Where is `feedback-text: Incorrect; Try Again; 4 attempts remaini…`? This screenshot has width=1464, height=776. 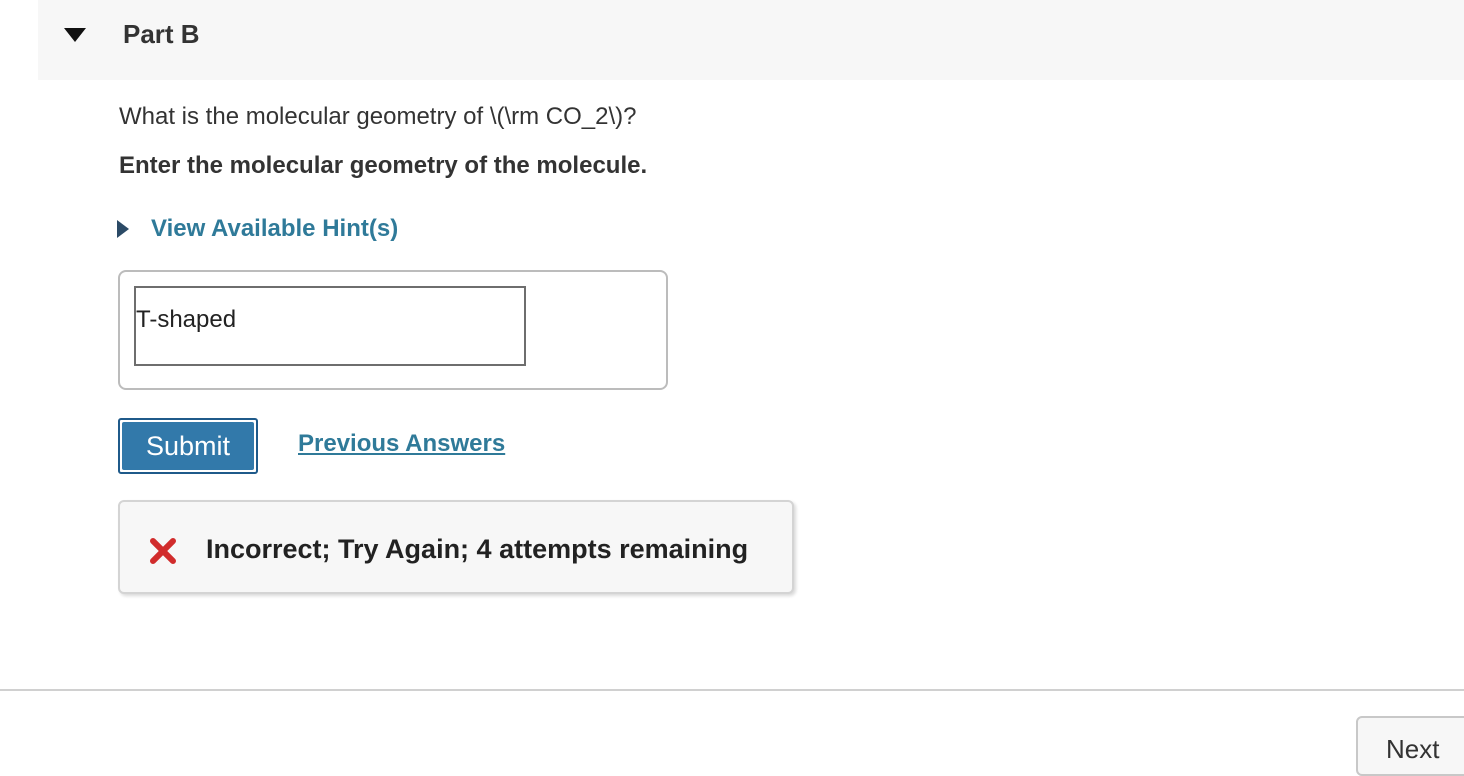 feedback-text: Incorrect; Try Again; 4 attempts remaini… is located at coordinates (477, 549).